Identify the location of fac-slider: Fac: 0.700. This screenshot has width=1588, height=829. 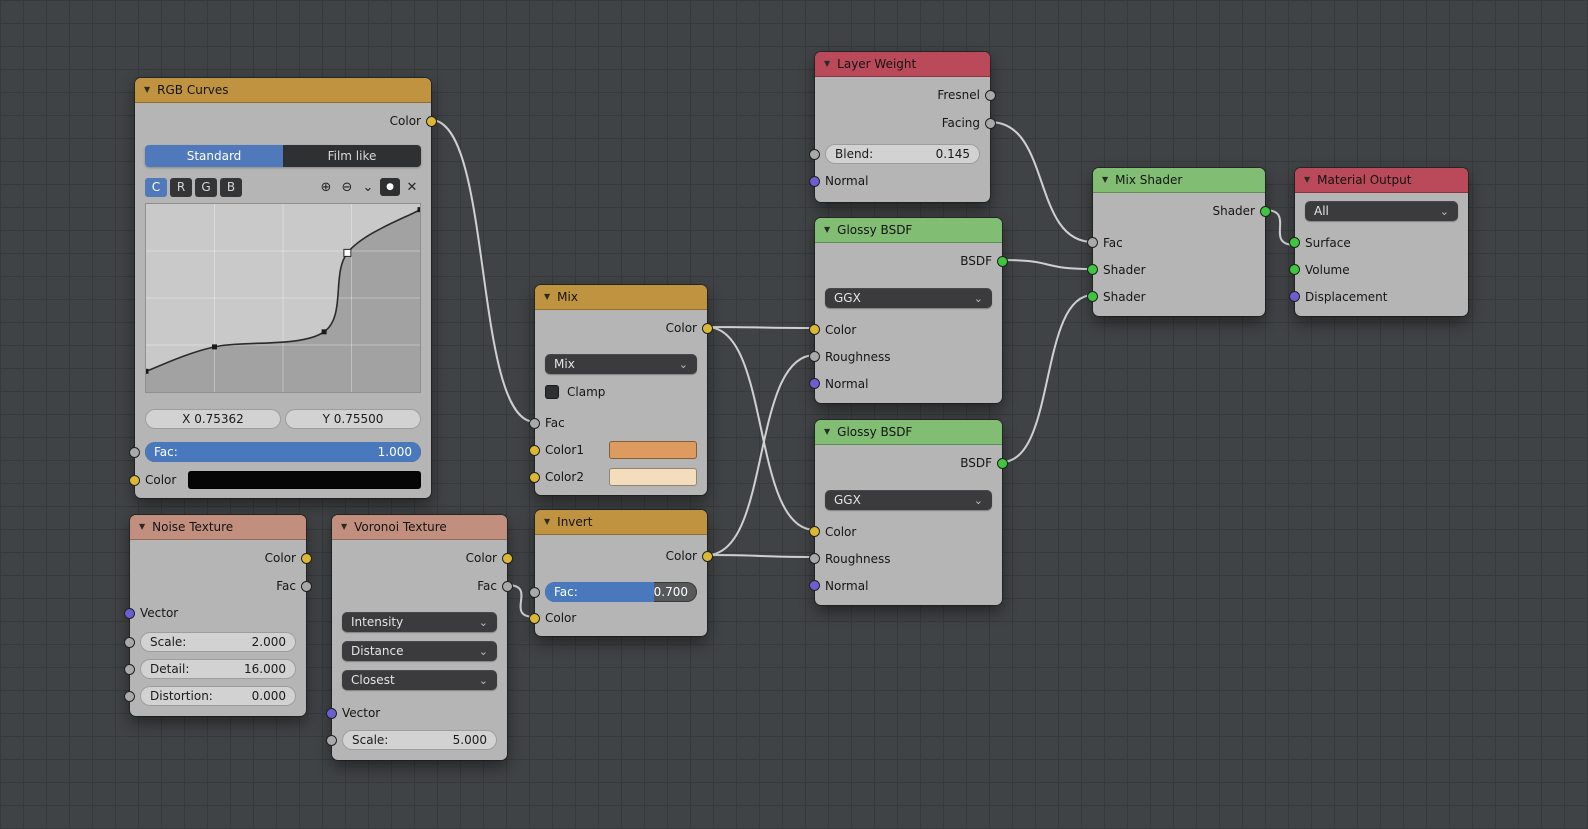
(621, 592).